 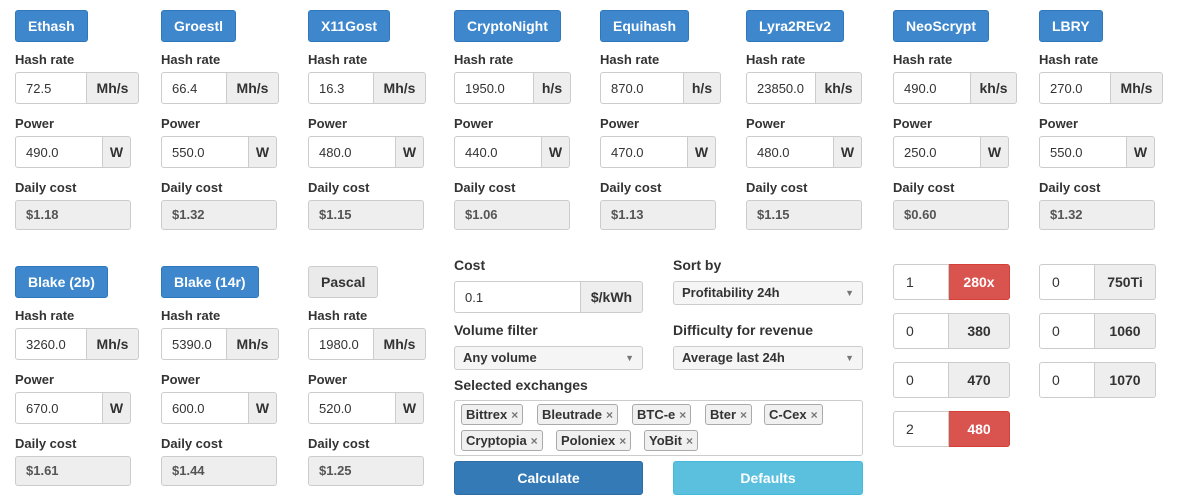 What do you see at coordinates (921, 282) in the screenshot?
I see `gpu-count-input: 1` at bounding box center [921, 282].